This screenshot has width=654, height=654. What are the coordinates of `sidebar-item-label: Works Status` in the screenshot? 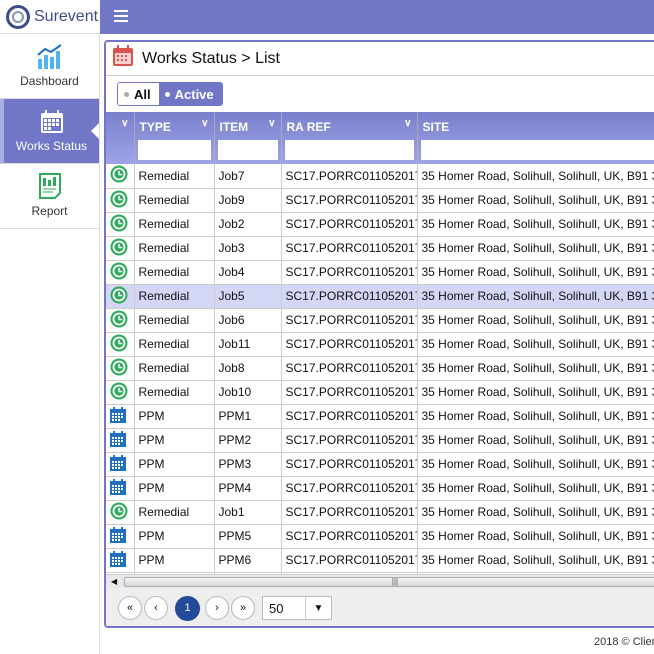 It's located at (51, 145).